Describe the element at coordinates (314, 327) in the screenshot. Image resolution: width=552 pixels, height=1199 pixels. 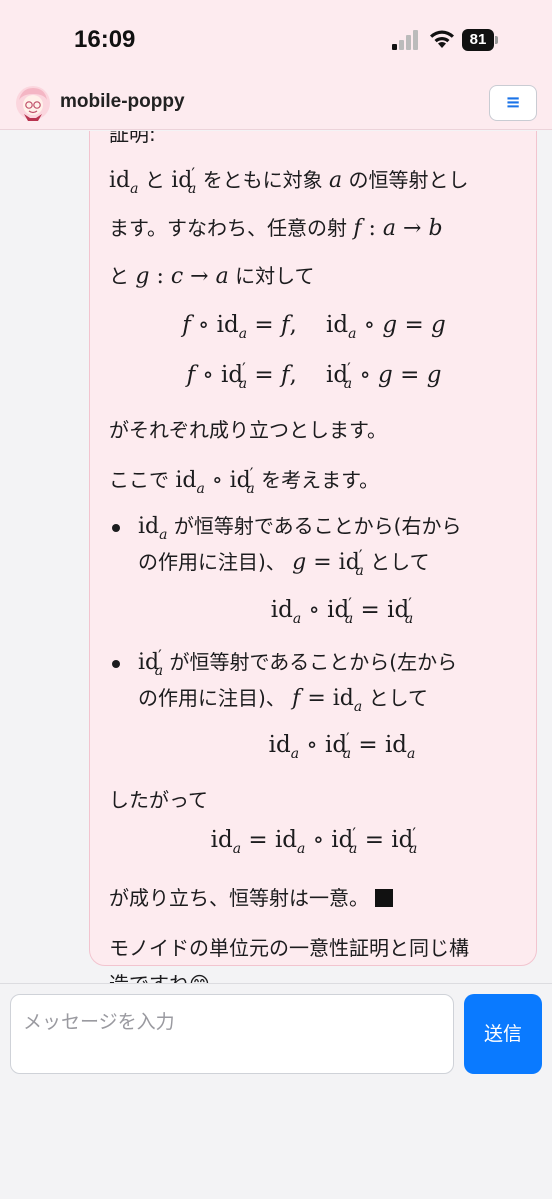
I see `display-equation: f ∘ ida = f, ida ∘ g = g` at that location.